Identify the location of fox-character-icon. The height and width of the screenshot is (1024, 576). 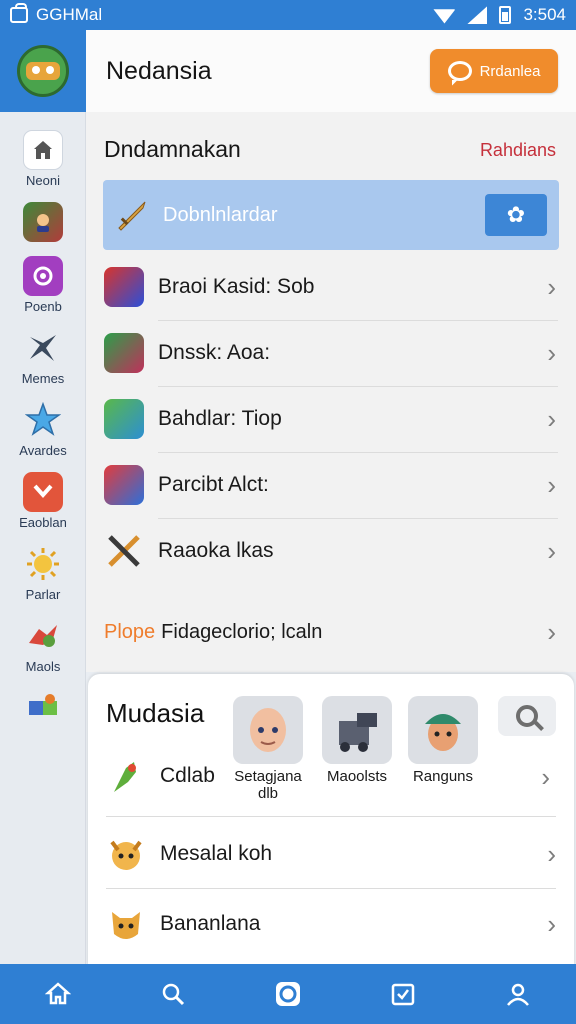
(126, 925).